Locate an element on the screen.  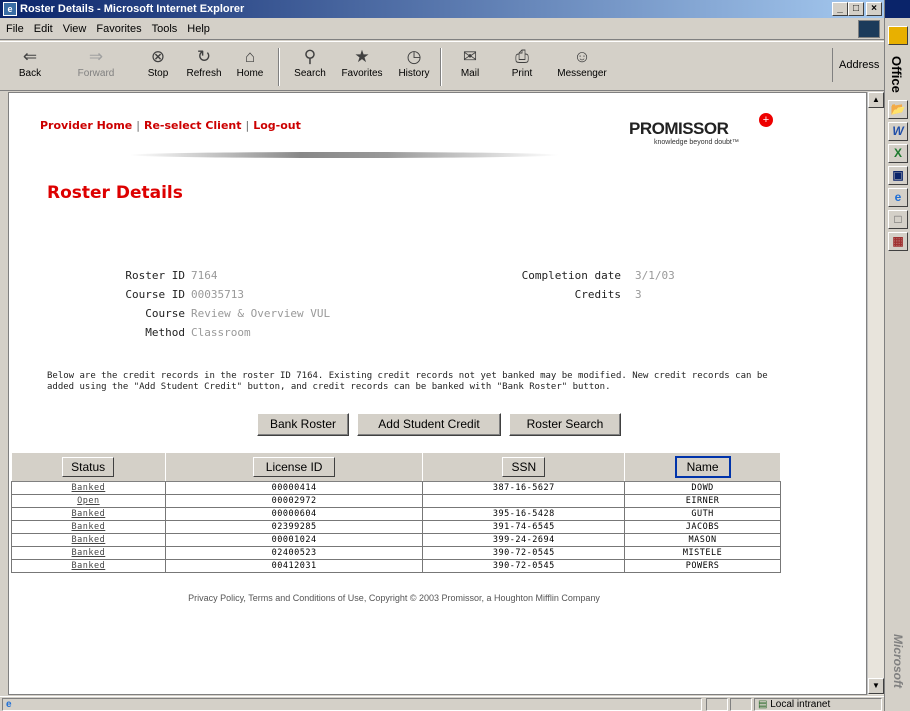
maximize-button: □ is located at coordinates (856, 9).